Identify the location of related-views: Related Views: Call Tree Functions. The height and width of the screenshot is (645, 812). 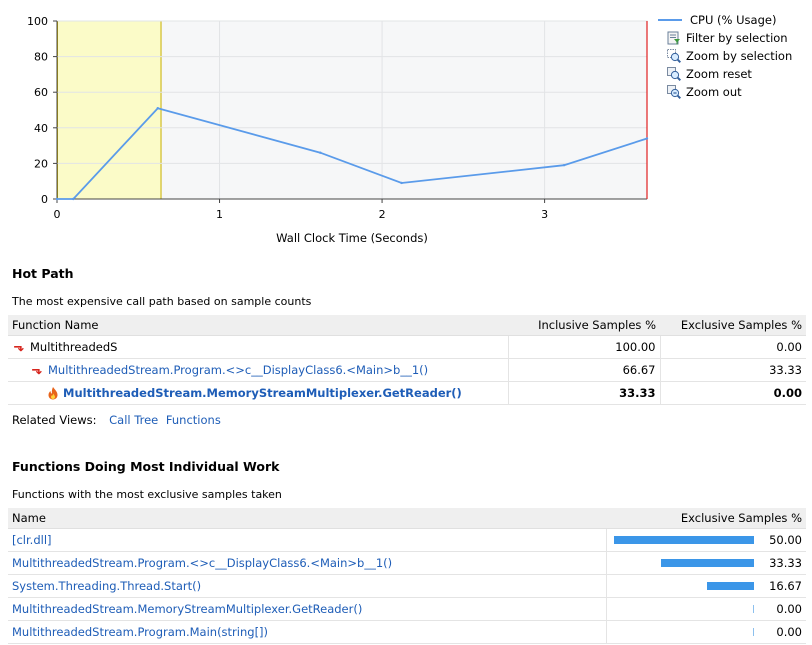
(118, 420).